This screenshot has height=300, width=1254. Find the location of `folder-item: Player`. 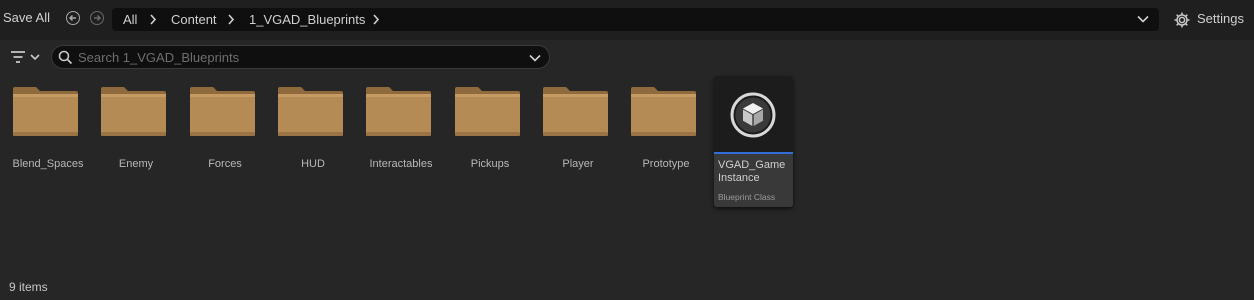

folder-item: Player is located at coordinates (578, 132).